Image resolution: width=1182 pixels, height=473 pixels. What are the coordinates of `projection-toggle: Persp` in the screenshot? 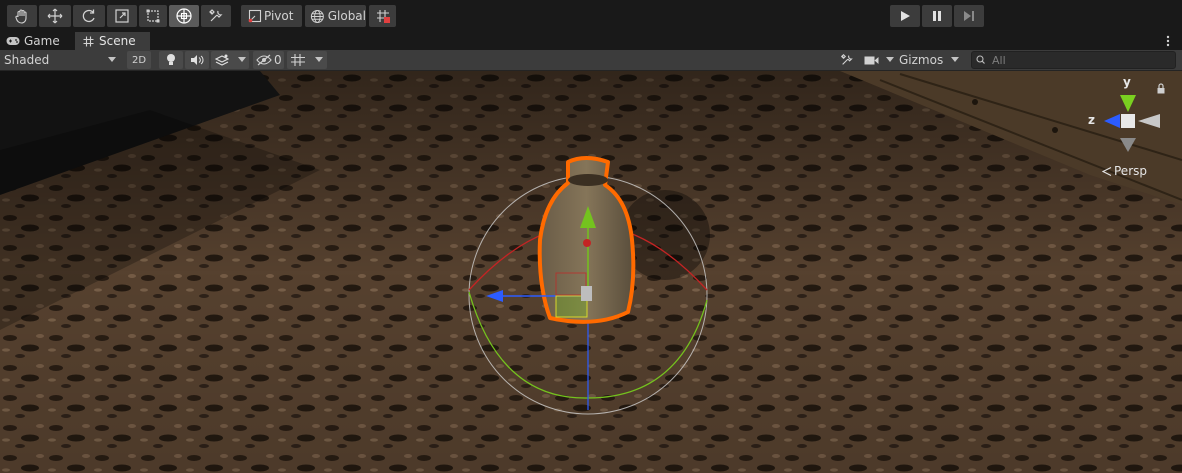 It's located at (1124, 171).